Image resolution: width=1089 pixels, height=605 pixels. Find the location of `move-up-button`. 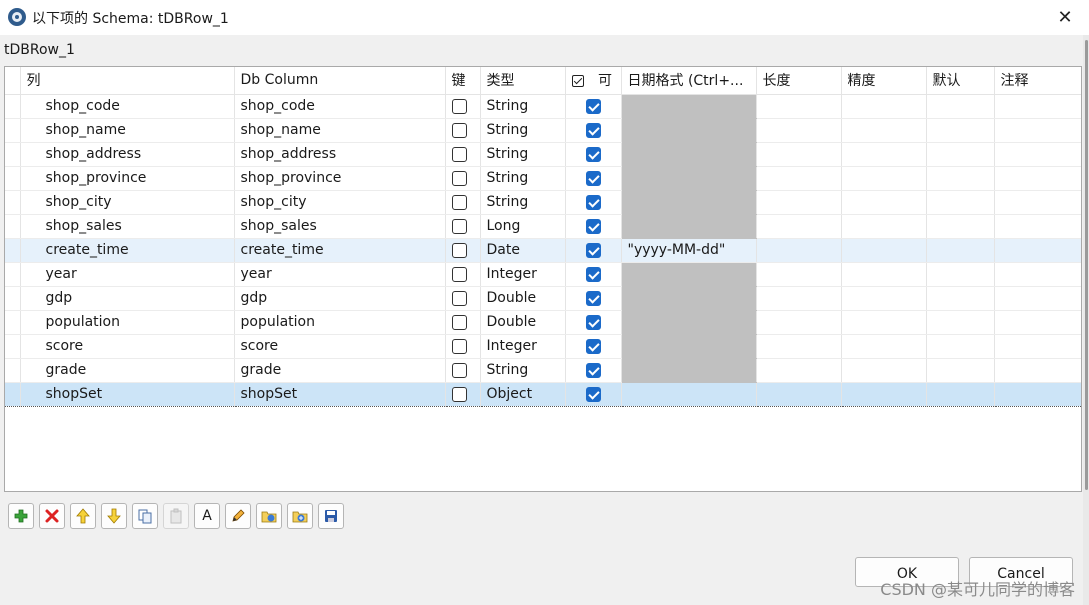

move-up-button is located at coordinates (83, 516).